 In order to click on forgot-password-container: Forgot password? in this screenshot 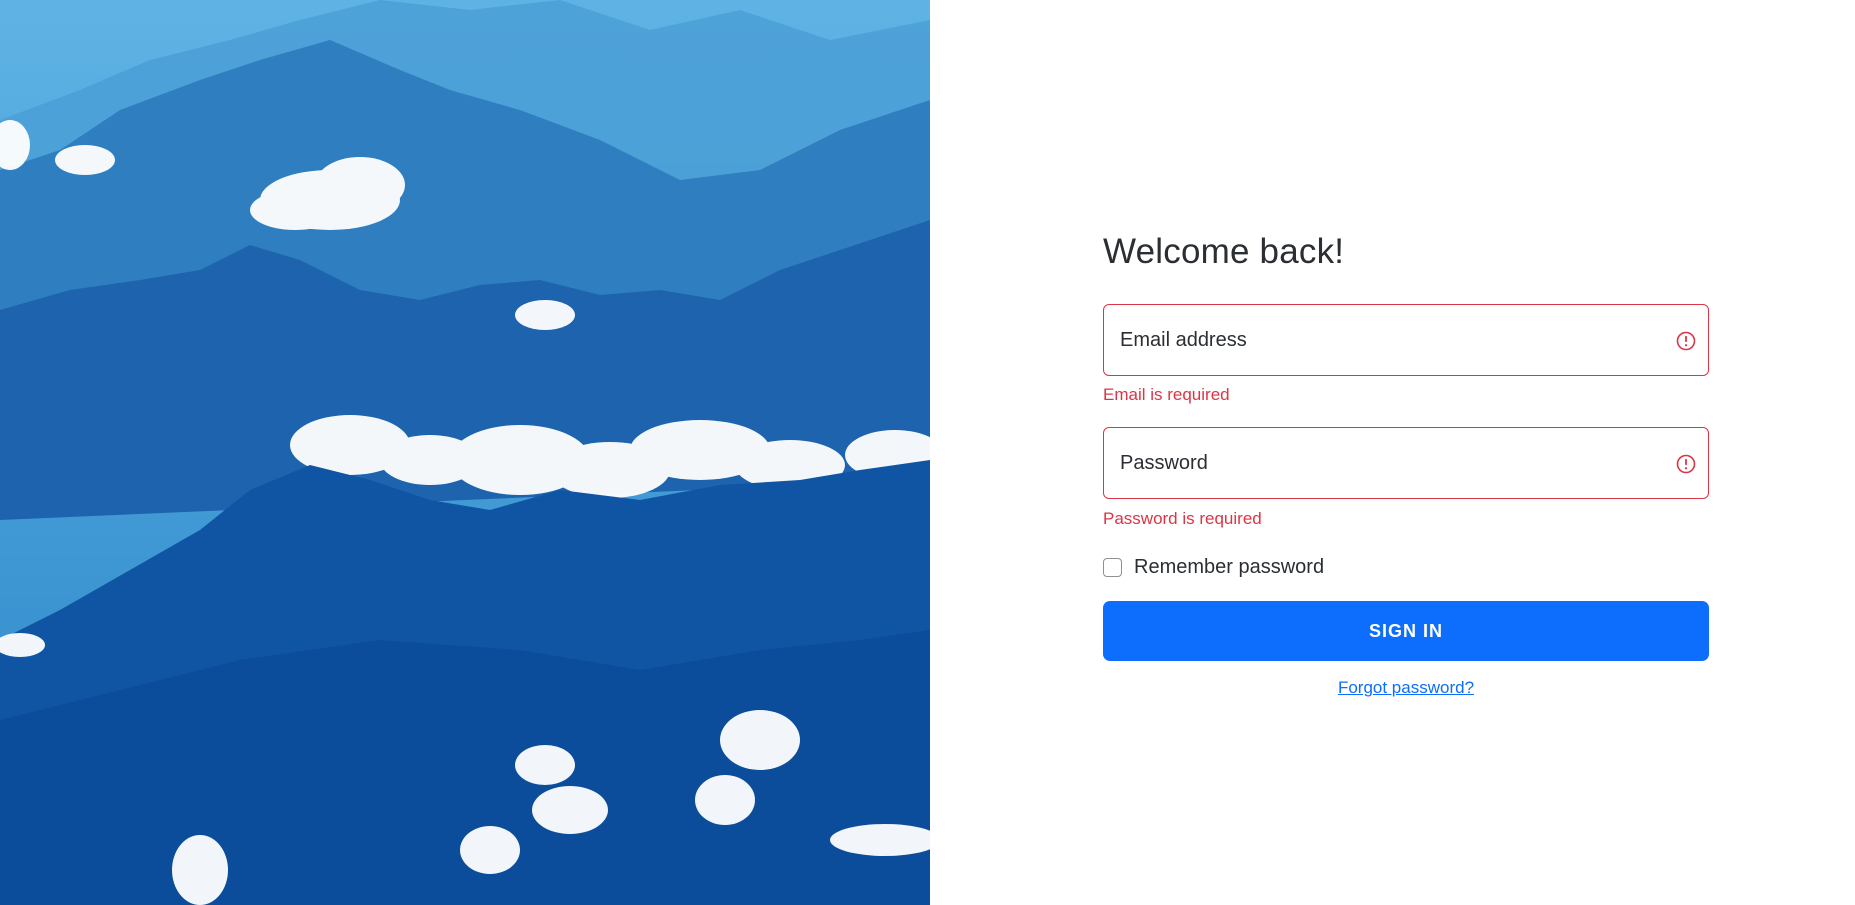, I will do `click(1406, 688)`.